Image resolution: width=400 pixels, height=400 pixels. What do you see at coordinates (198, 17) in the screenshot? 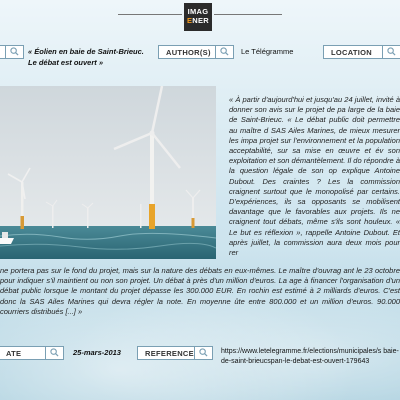
I see `imagener-logo: IMAG ENER` at bounding box center [198, 17].